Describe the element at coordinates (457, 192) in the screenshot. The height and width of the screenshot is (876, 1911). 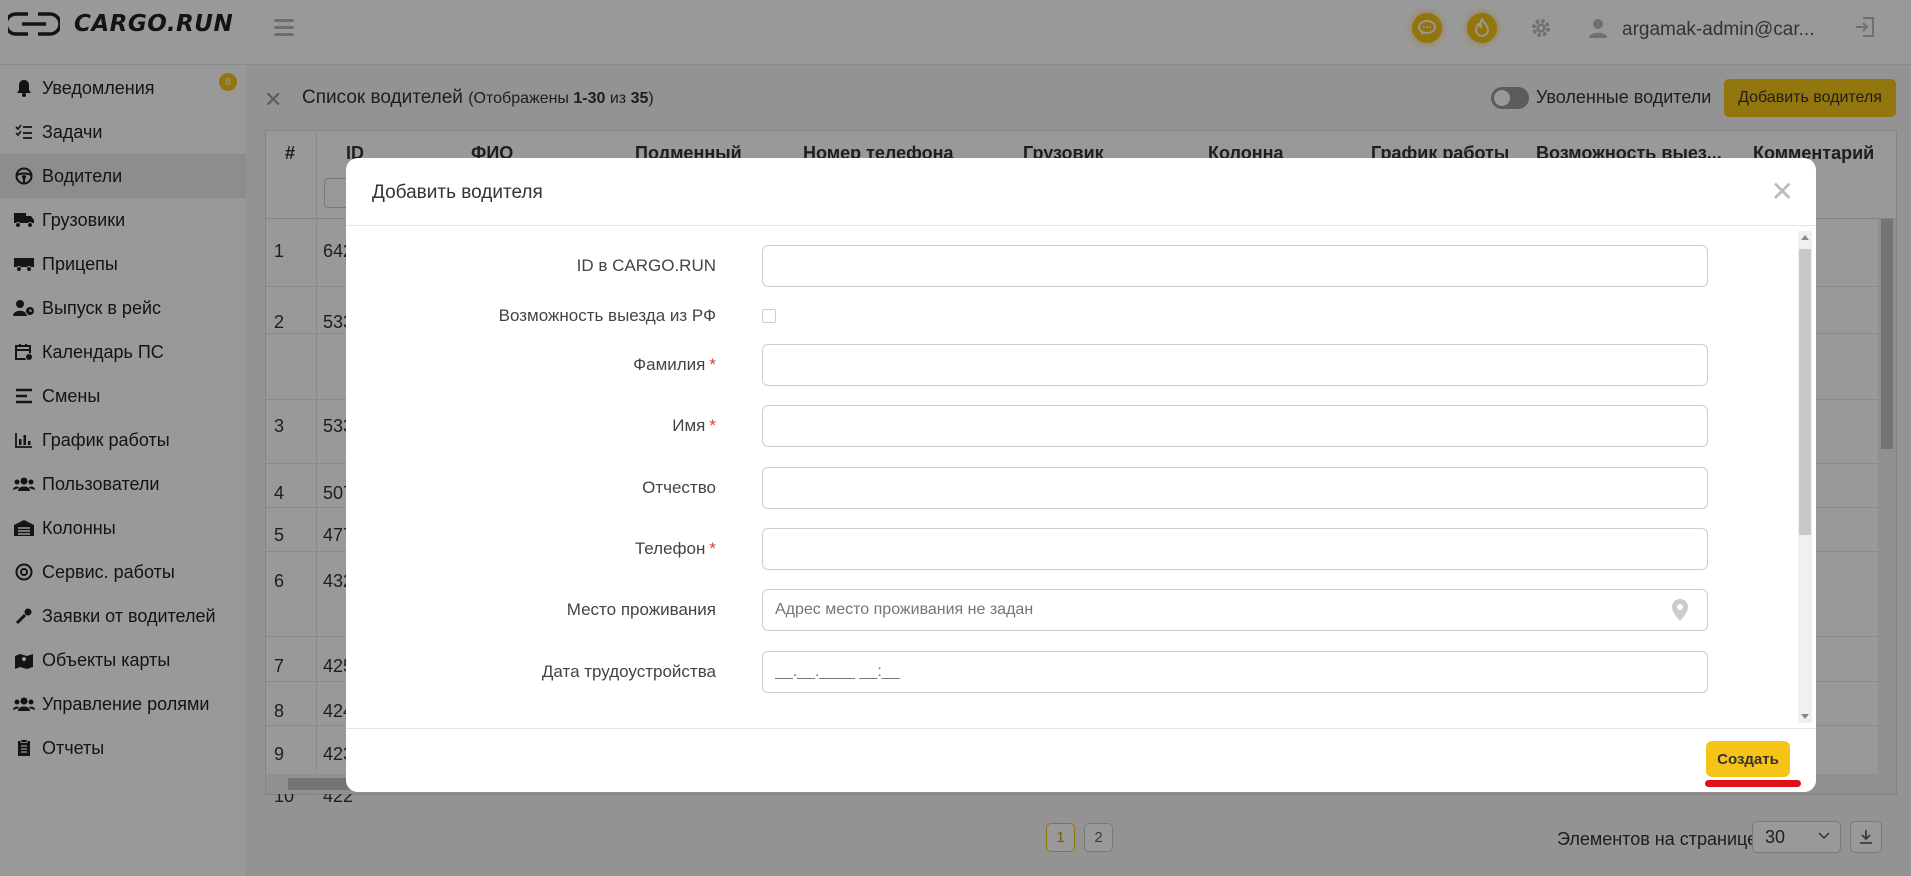
I see `modal-title: Добавить водителя` at that location.